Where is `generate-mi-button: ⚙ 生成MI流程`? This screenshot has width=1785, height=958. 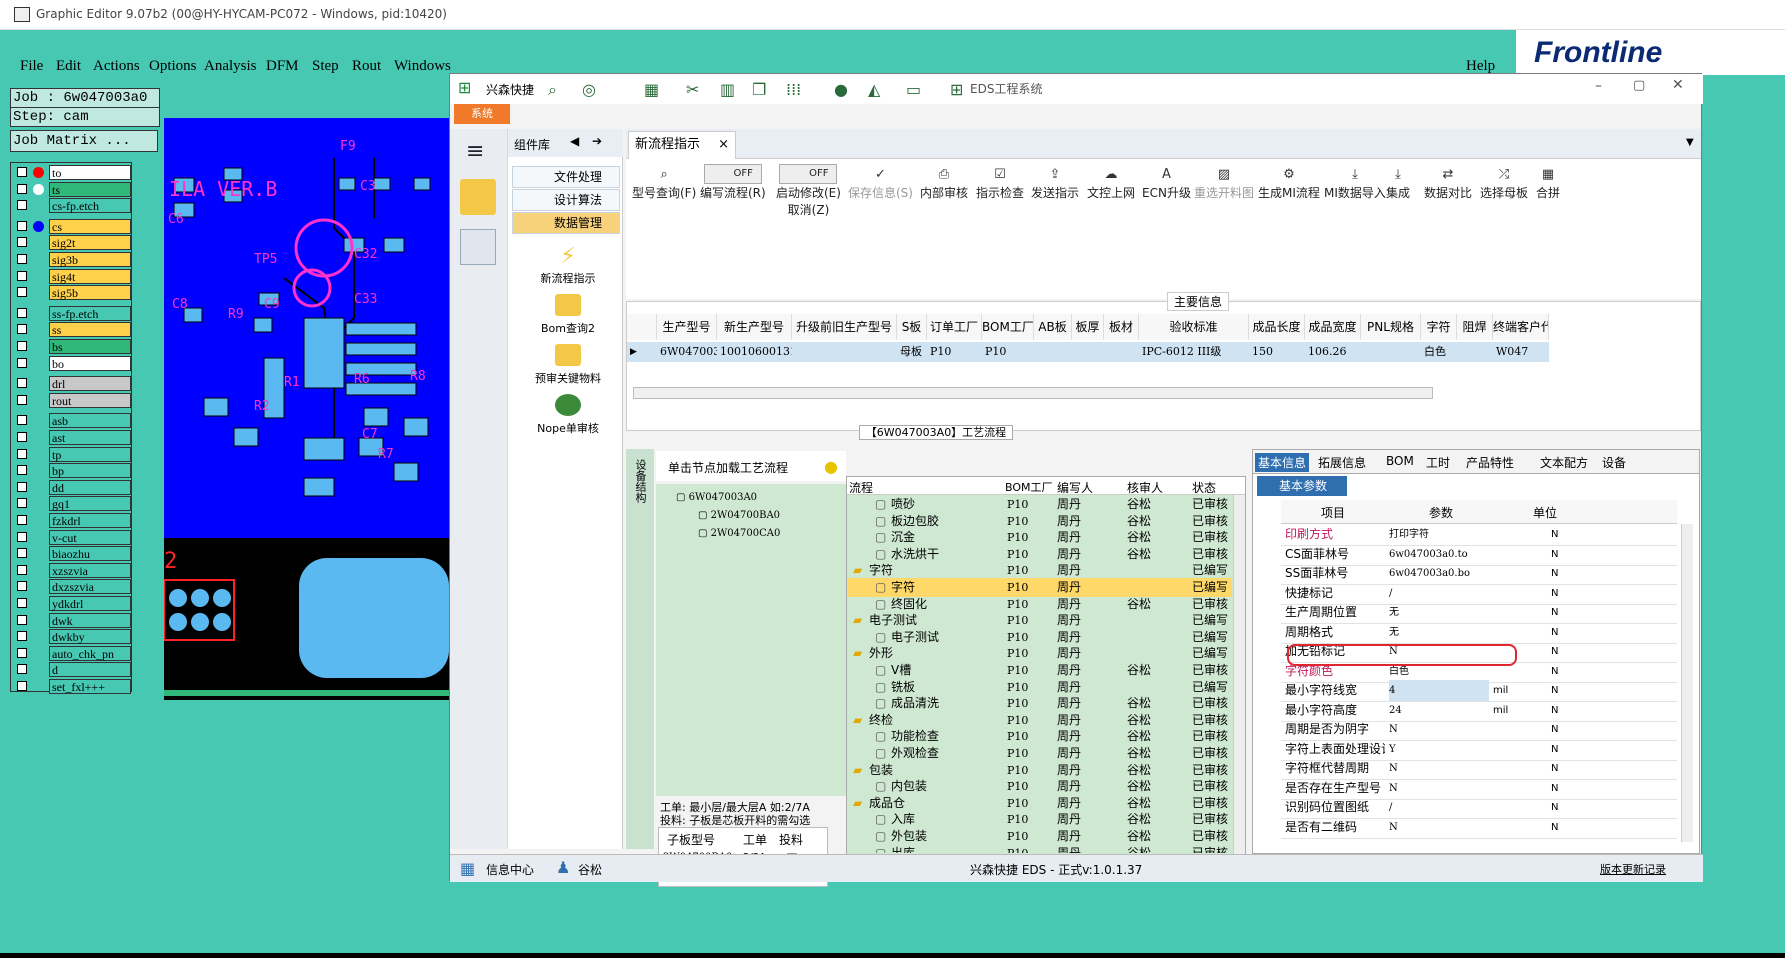
generate-mi-button: ⚙ 生成MI流程 is located at coordinates (1289, 184).